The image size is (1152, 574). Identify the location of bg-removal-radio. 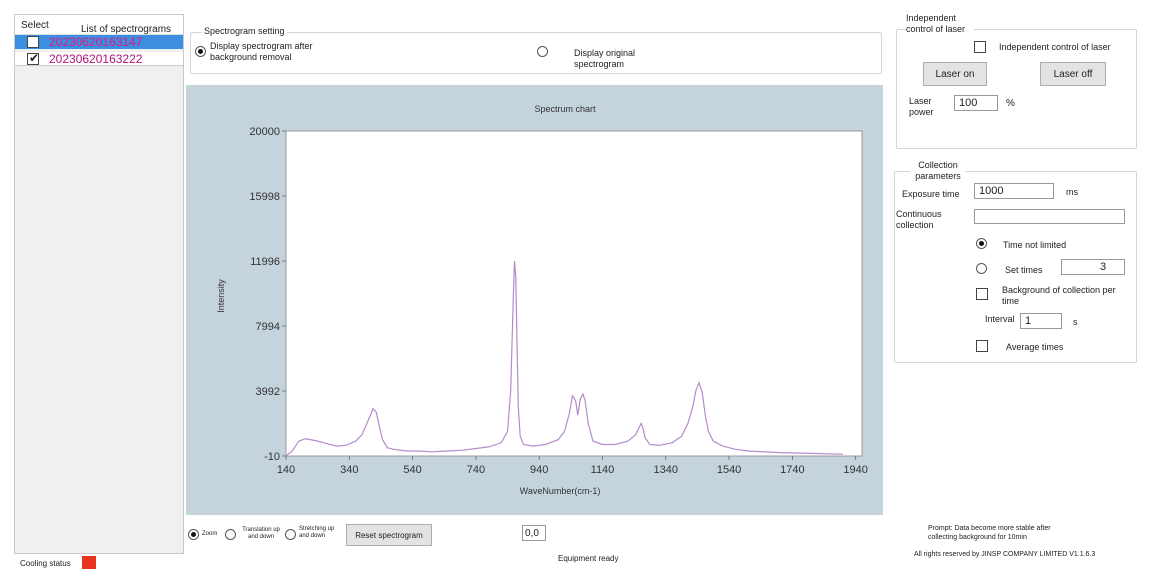
(200, 51).